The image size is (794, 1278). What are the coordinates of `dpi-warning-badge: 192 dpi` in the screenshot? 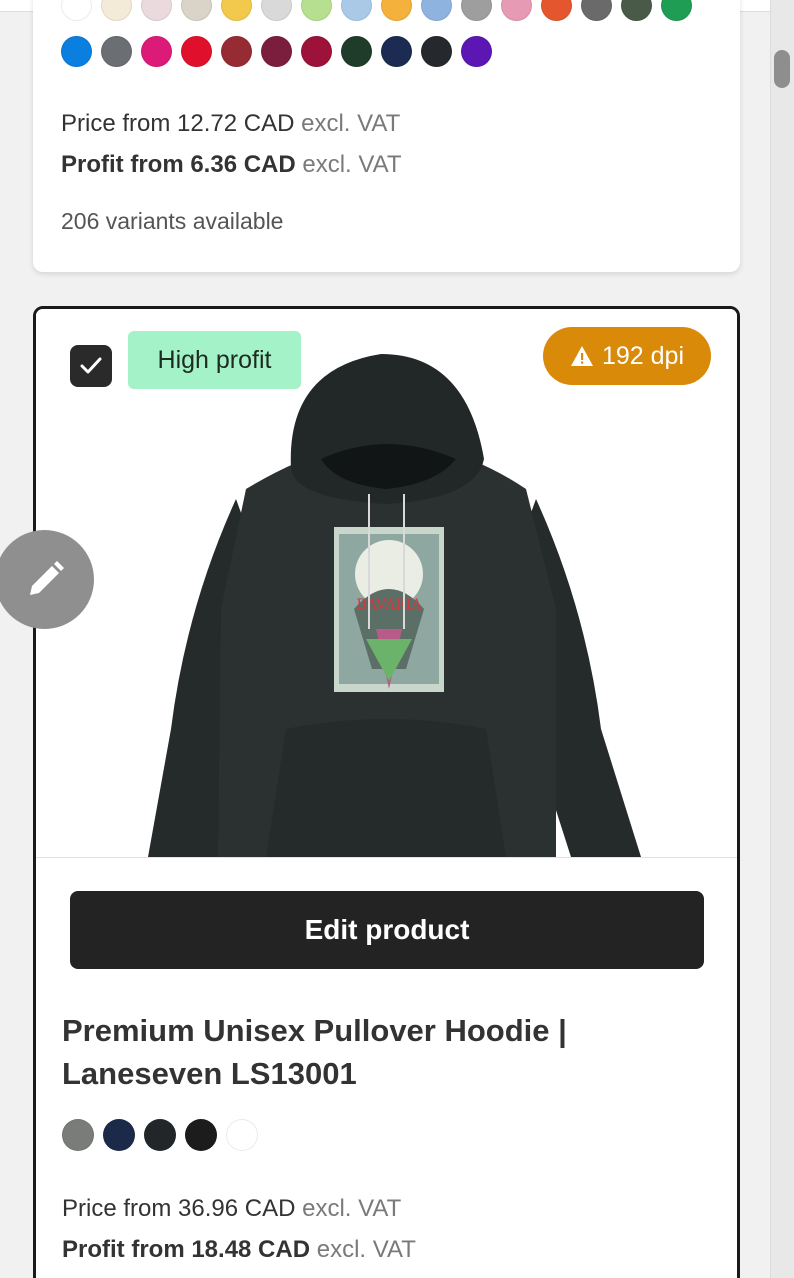 It's located at (627, 356).